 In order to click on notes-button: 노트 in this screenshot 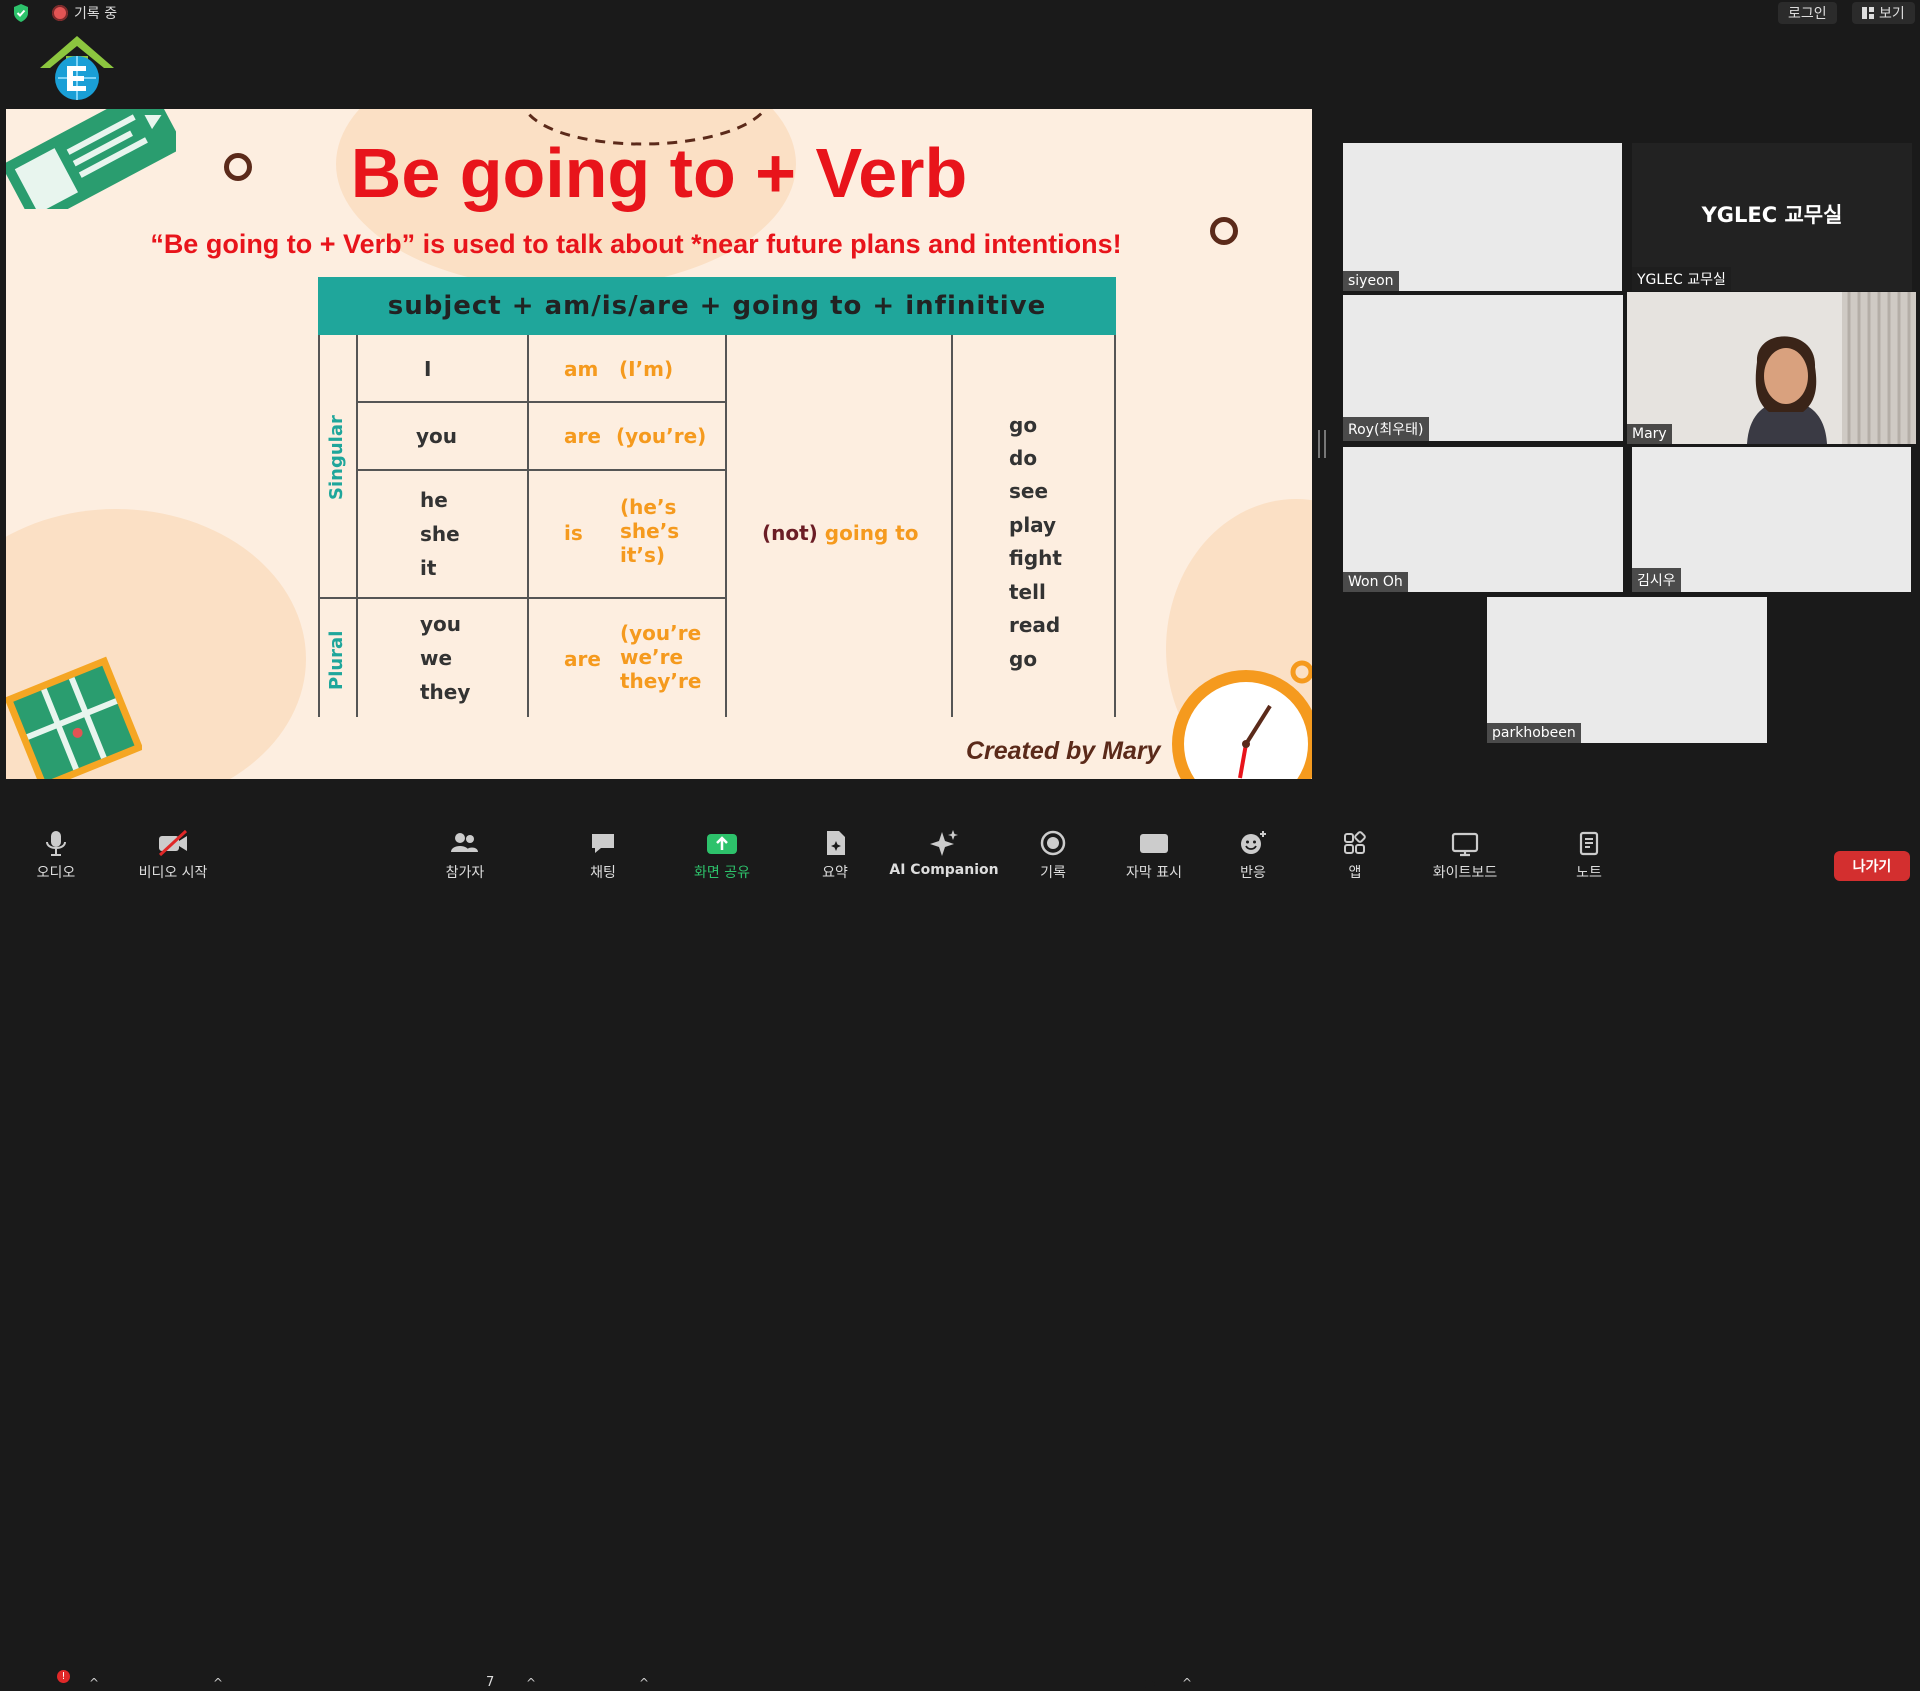, I will do `click(1589, 855)`.